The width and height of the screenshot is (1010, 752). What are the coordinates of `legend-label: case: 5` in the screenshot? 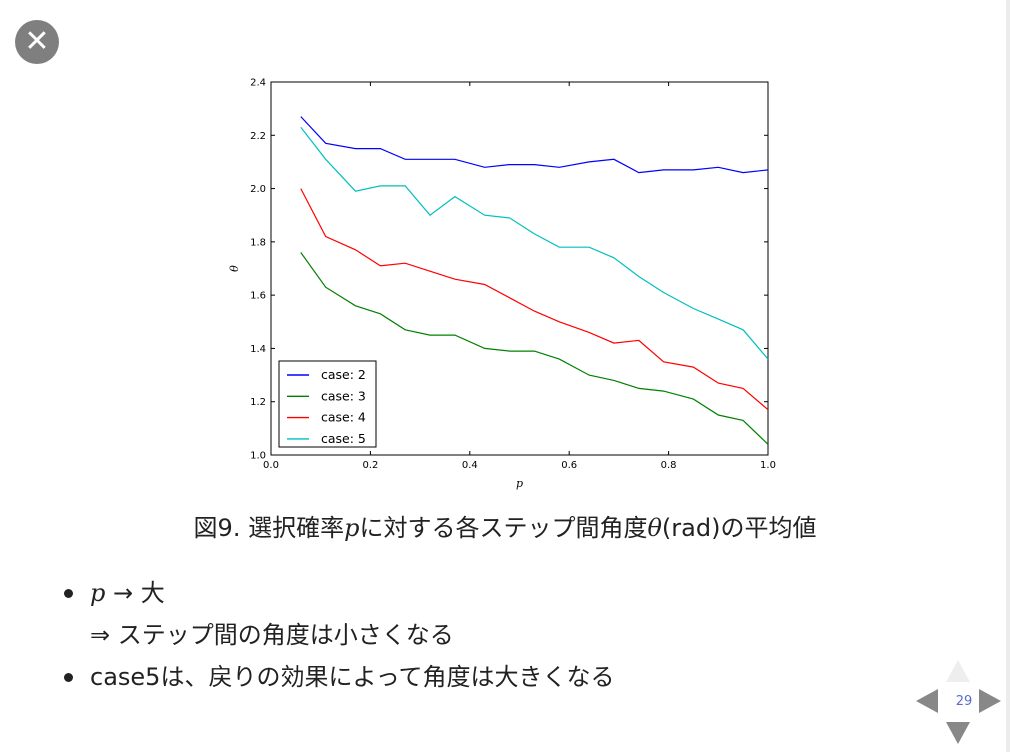 It's located at (343, 438).